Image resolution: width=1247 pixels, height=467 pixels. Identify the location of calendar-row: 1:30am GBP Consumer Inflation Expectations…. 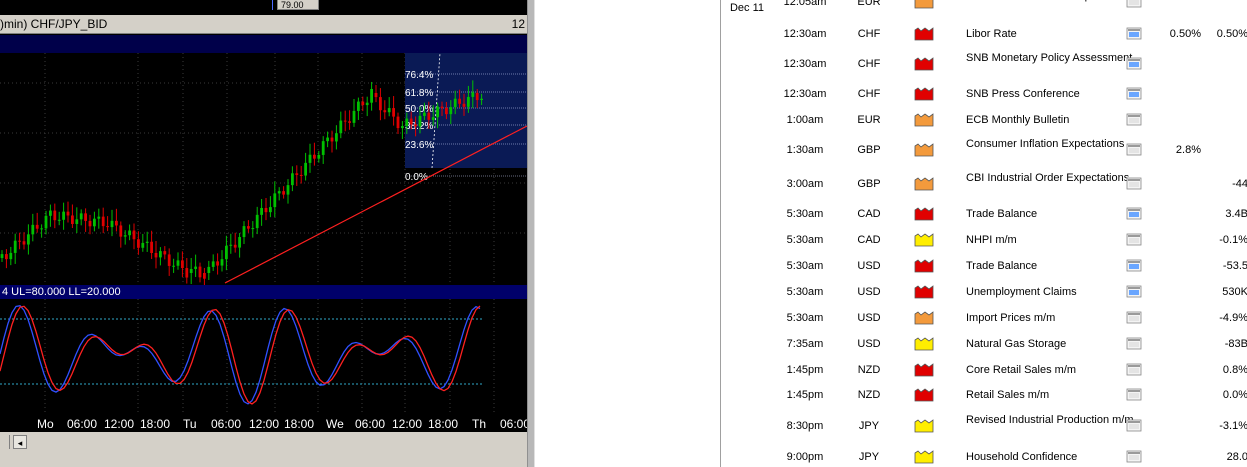
(984, 151).